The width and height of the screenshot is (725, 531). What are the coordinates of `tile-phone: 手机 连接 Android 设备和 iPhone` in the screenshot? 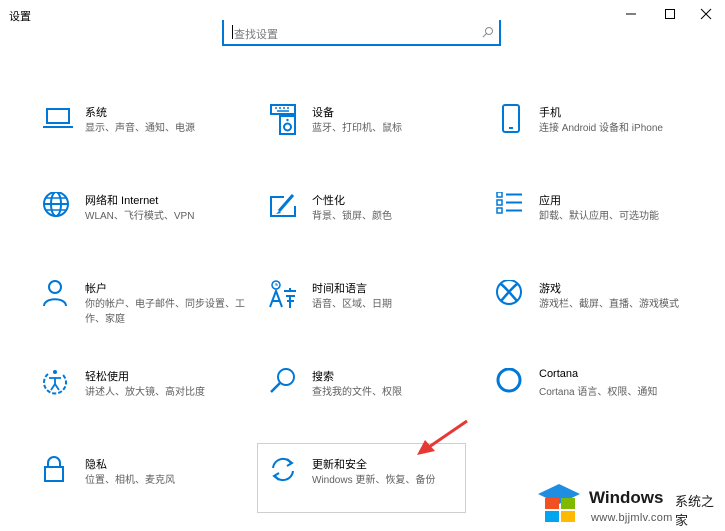 It's located at (596, 132).